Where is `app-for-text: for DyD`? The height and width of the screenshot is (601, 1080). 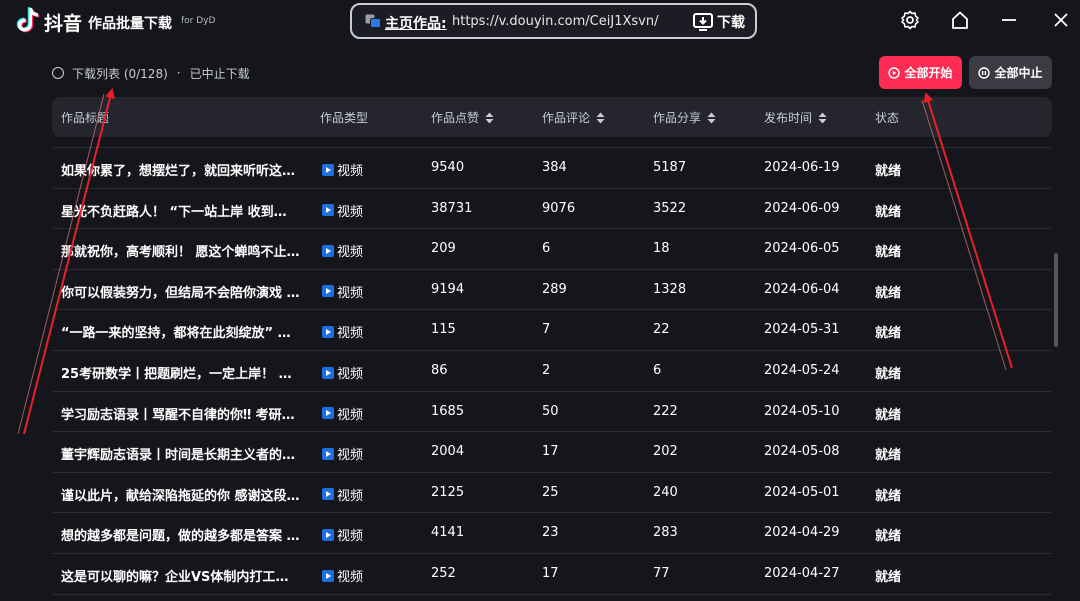
app-for-text: for DyD is located at coordinates (198, 21).